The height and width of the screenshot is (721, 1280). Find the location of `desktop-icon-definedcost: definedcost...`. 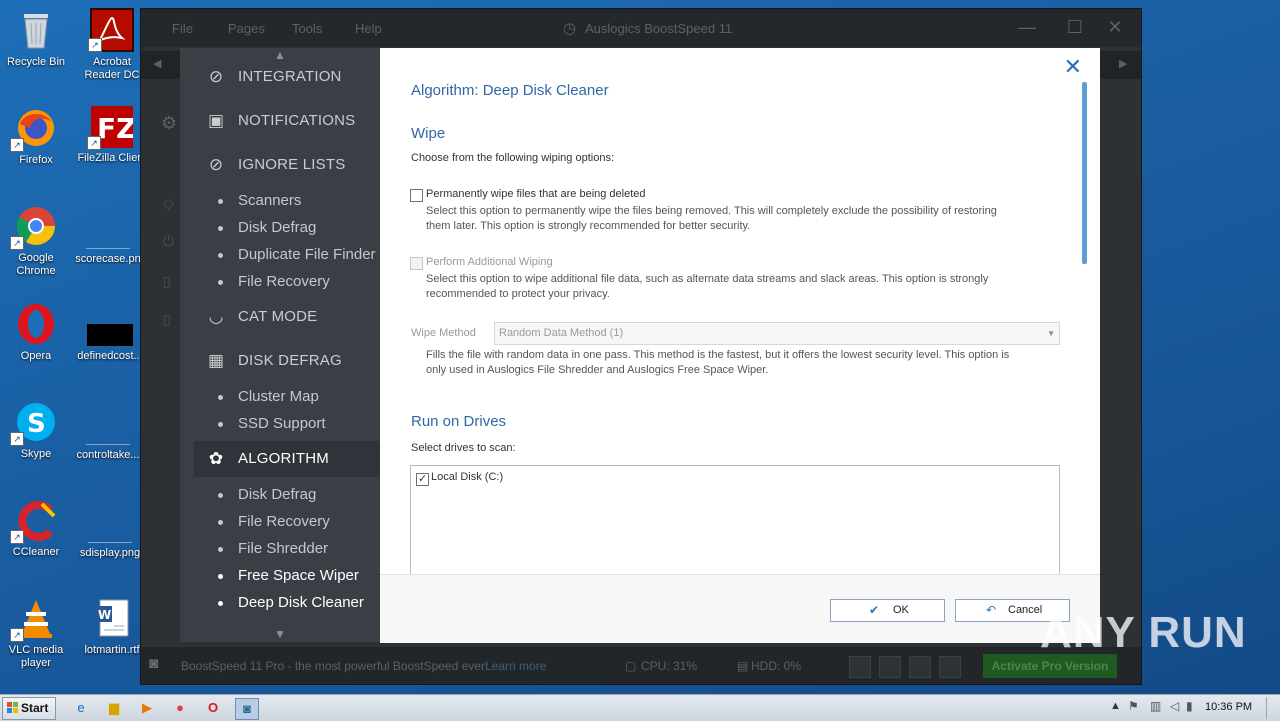

desktop-icon-definedcost: definedcost... is located at coordinates (110, 332).